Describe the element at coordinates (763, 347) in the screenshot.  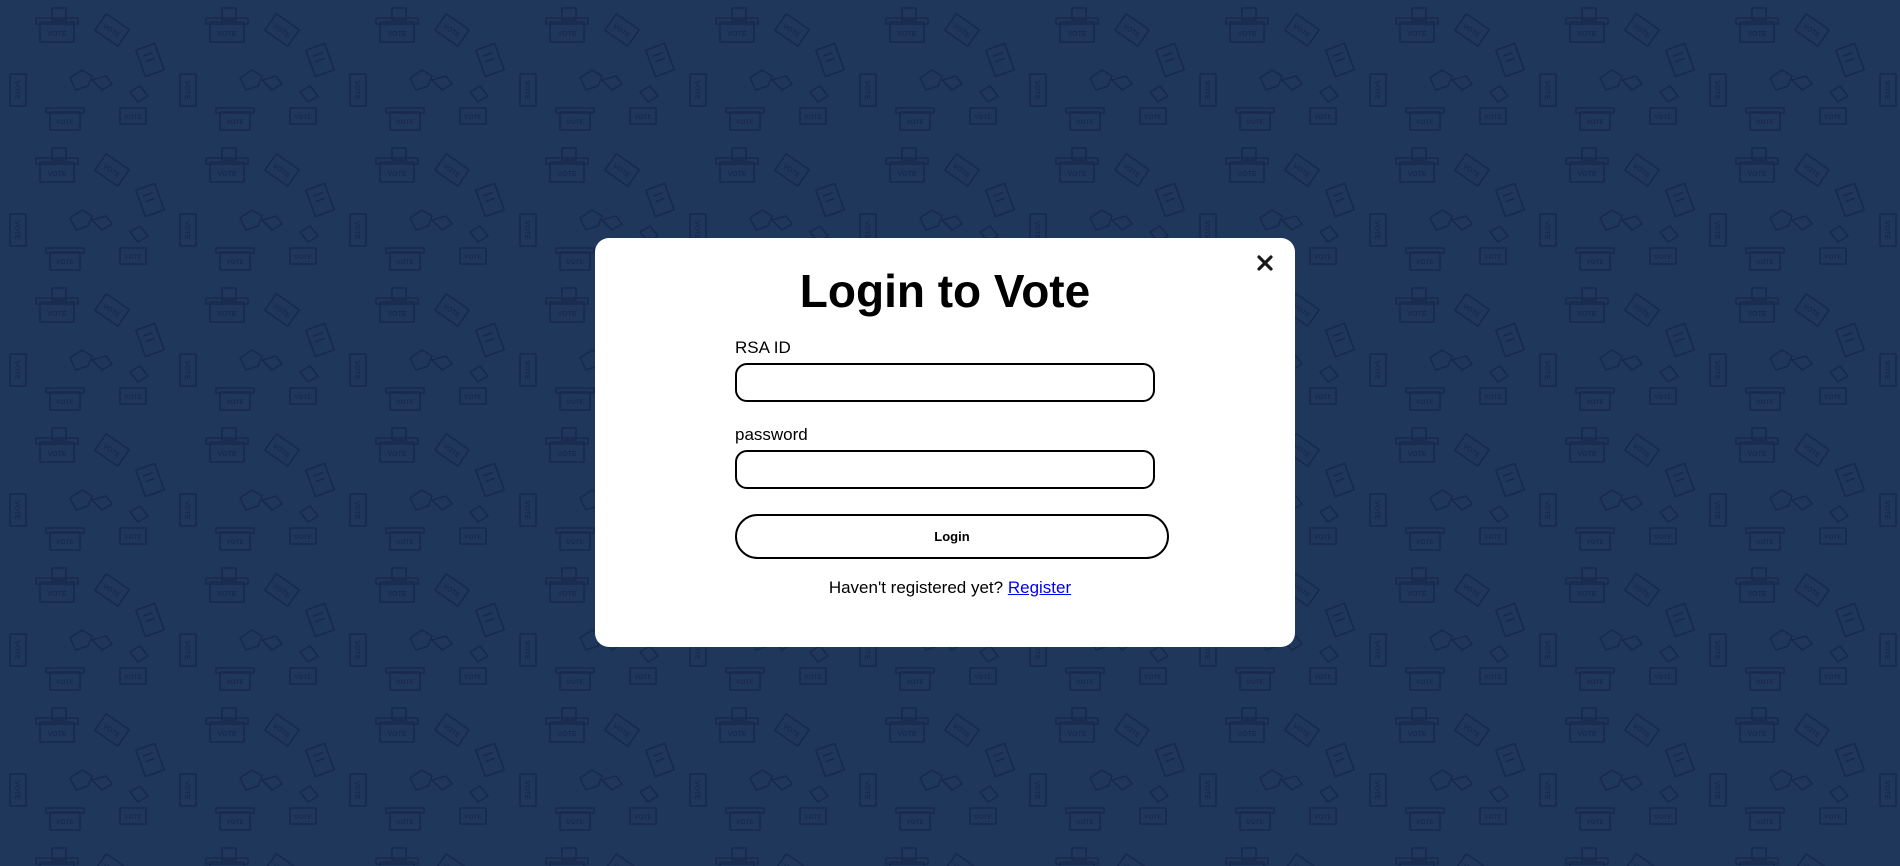
I see `rsa-id-label: RSA ID` at that location.